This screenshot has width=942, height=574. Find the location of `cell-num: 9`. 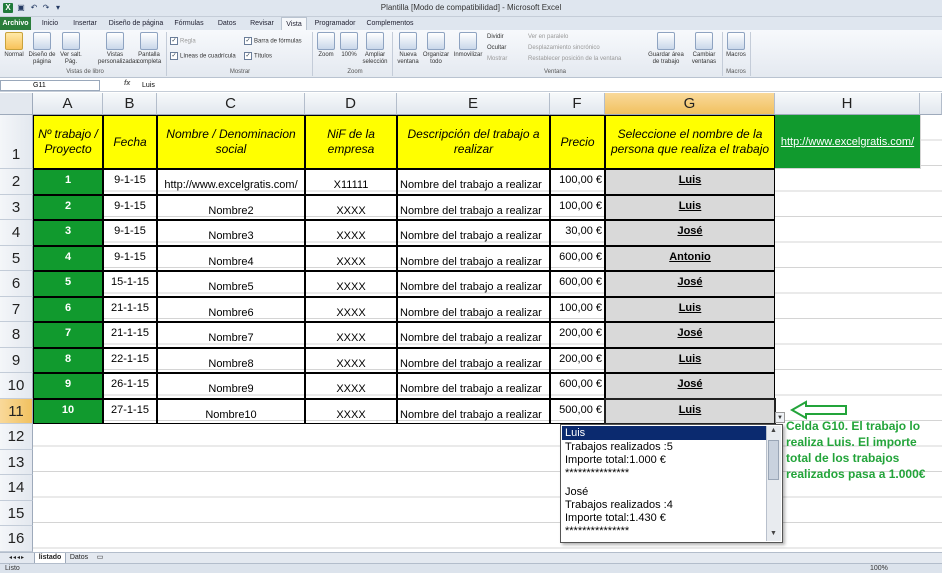

cell-num: 9 is located at coordinates (68, 386).